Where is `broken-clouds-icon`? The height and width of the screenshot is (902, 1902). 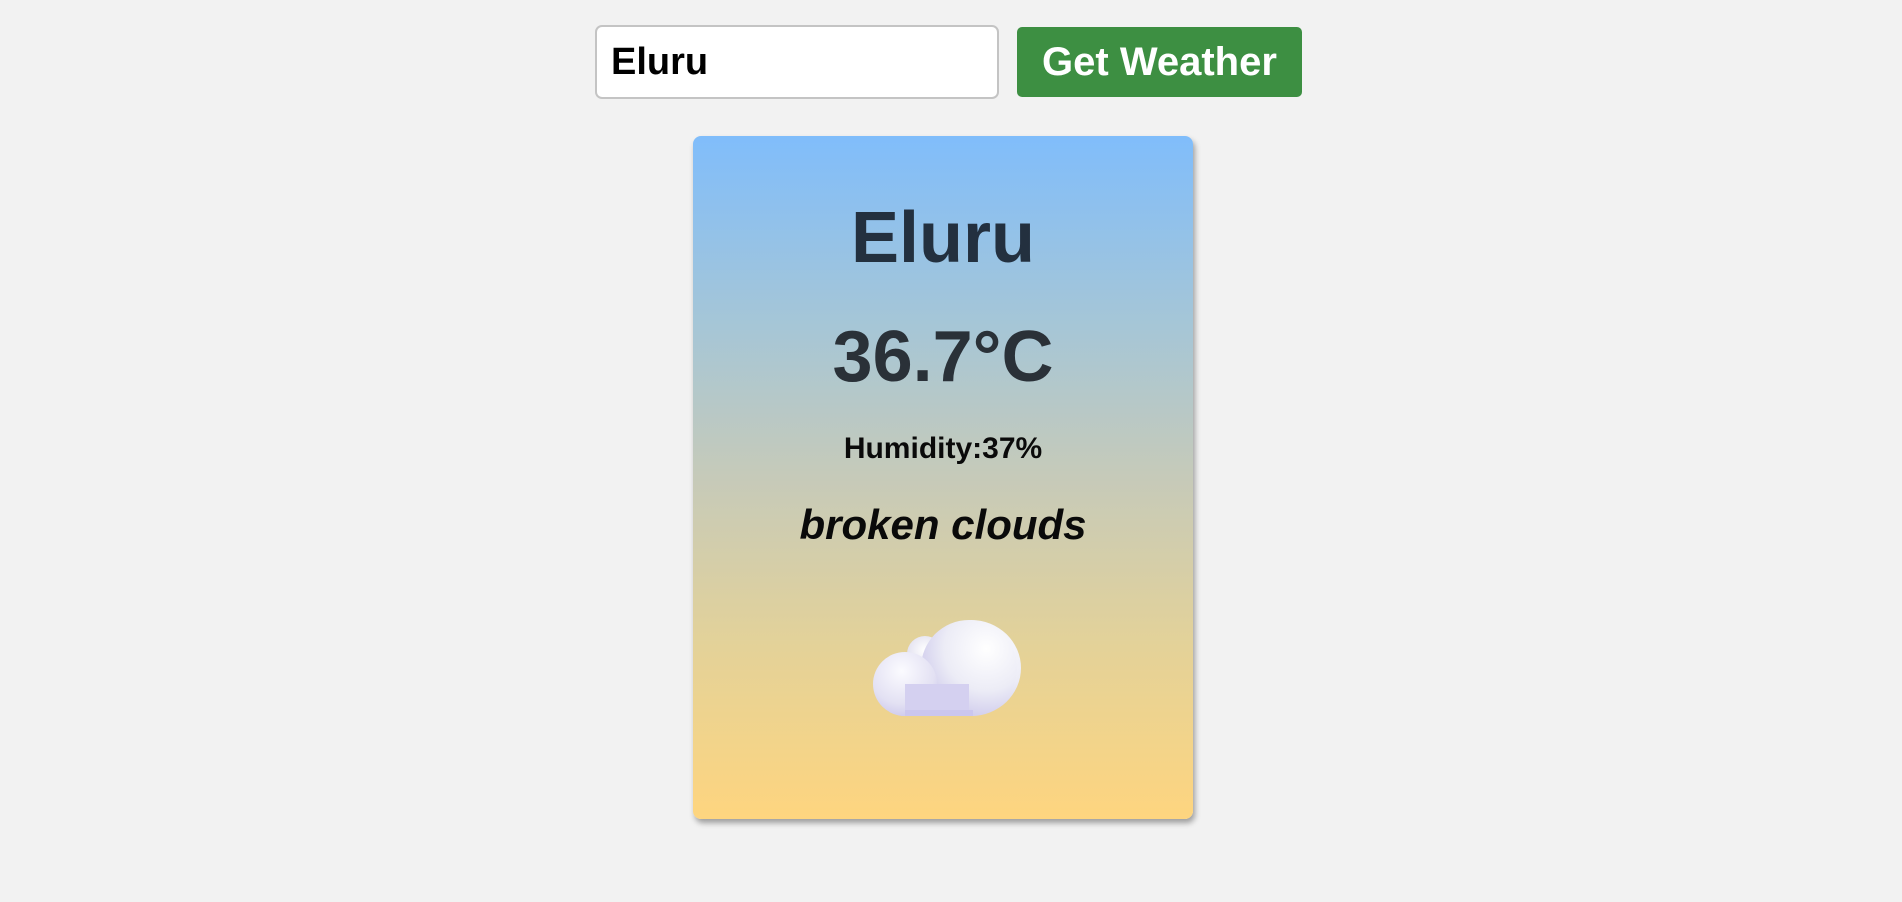
broken-clouds-icon is located at coordinates (947, 668).